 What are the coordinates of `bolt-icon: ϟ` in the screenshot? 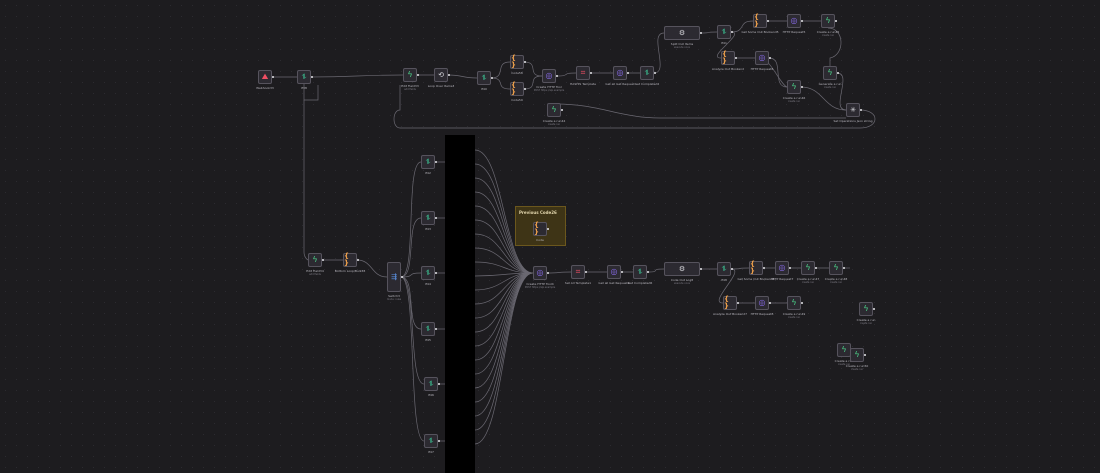 It's located at (794, 302).